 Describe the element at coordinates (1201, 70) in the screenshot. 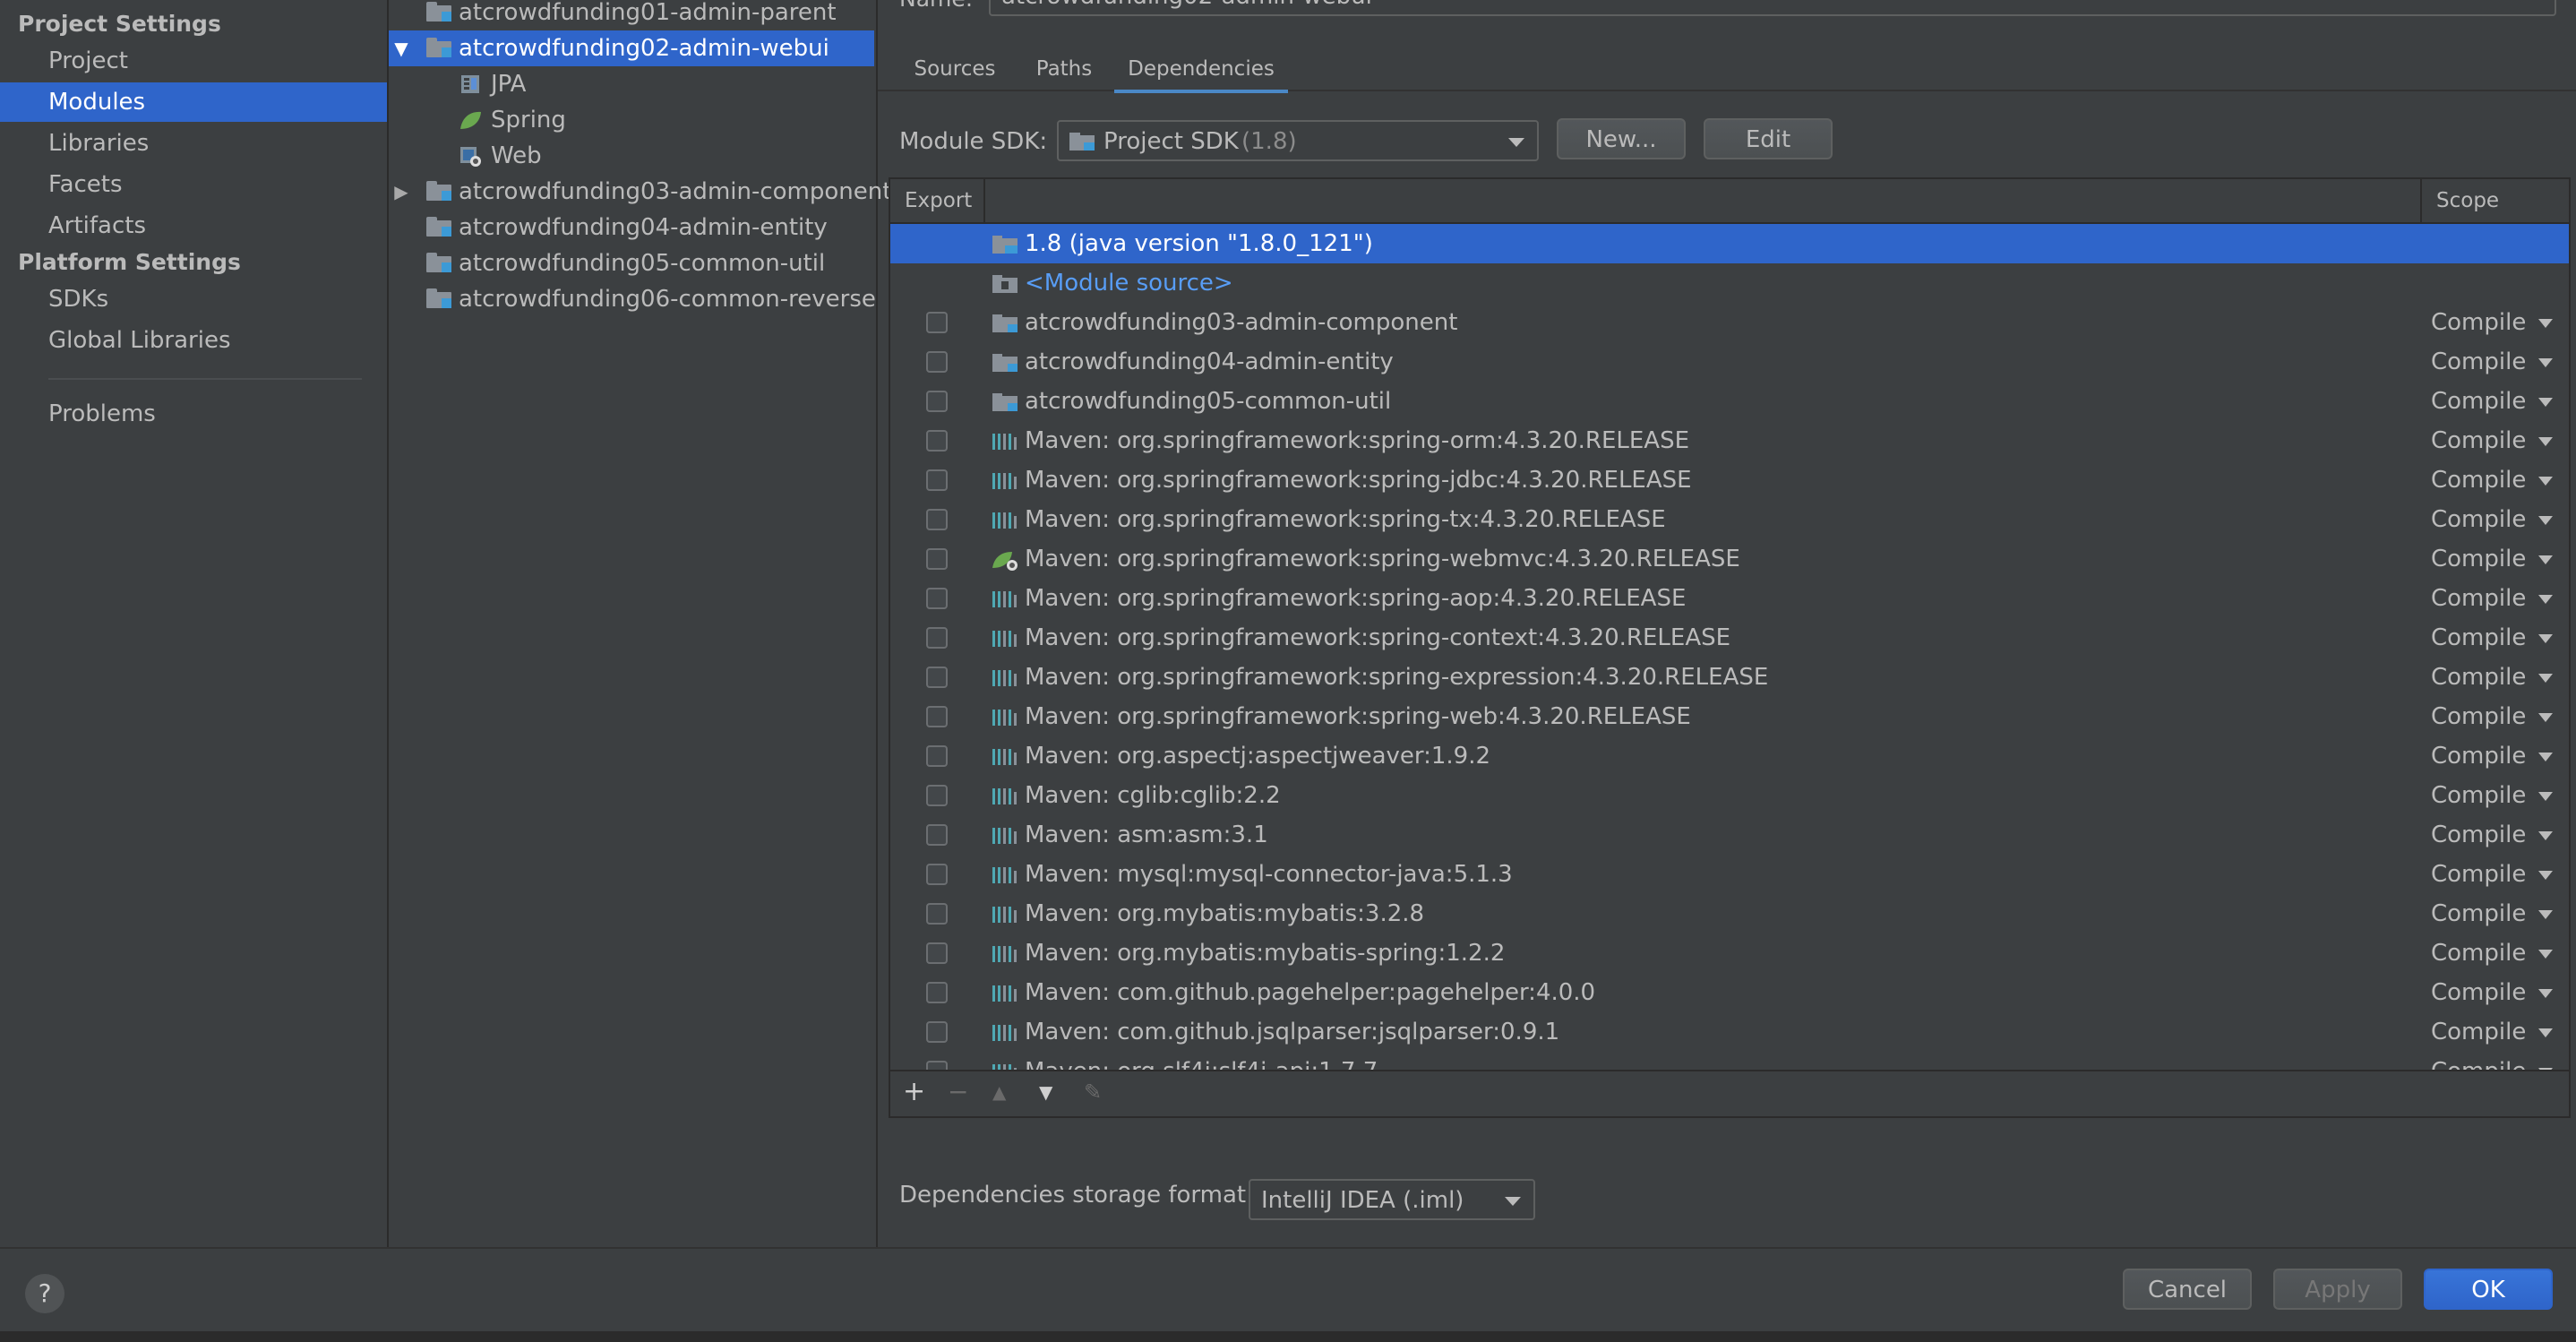

I see `tab-dependencies: Dependencies` at that location.